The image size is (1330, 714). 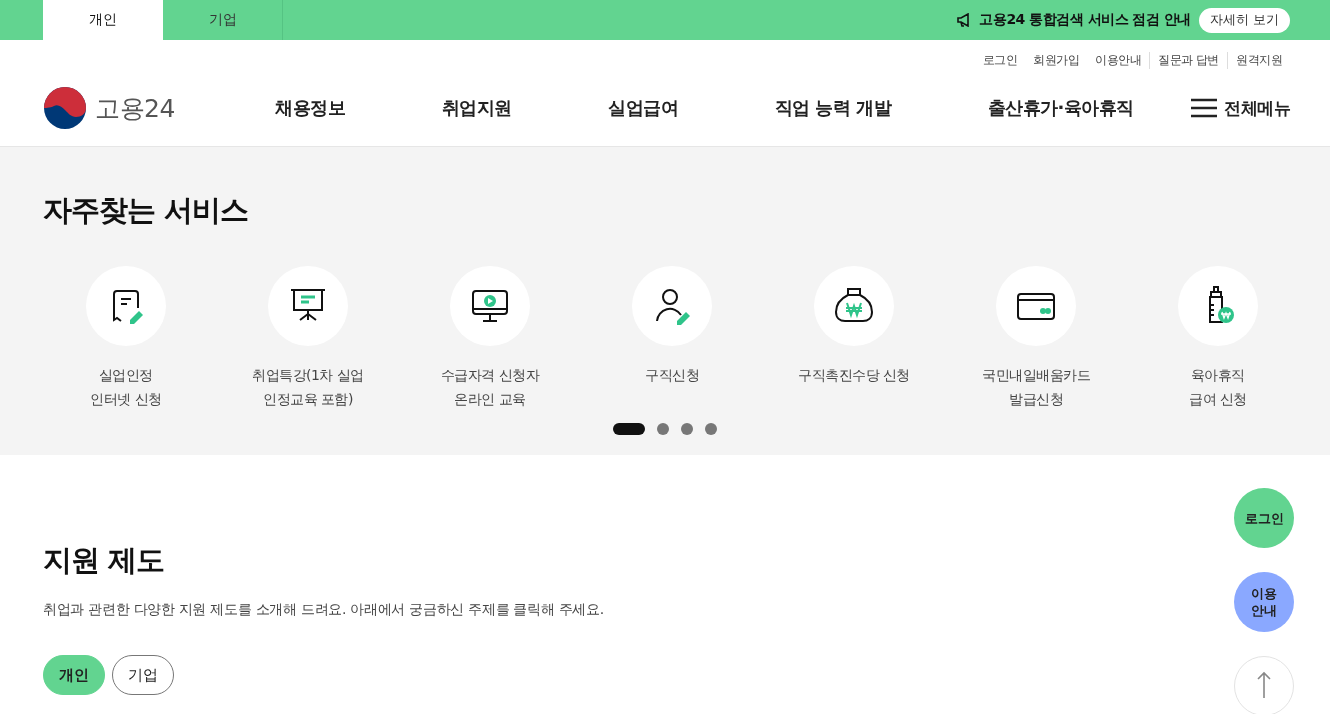 I want to click on utility-link: 질문과 답변, so click(x=1188, y=60).